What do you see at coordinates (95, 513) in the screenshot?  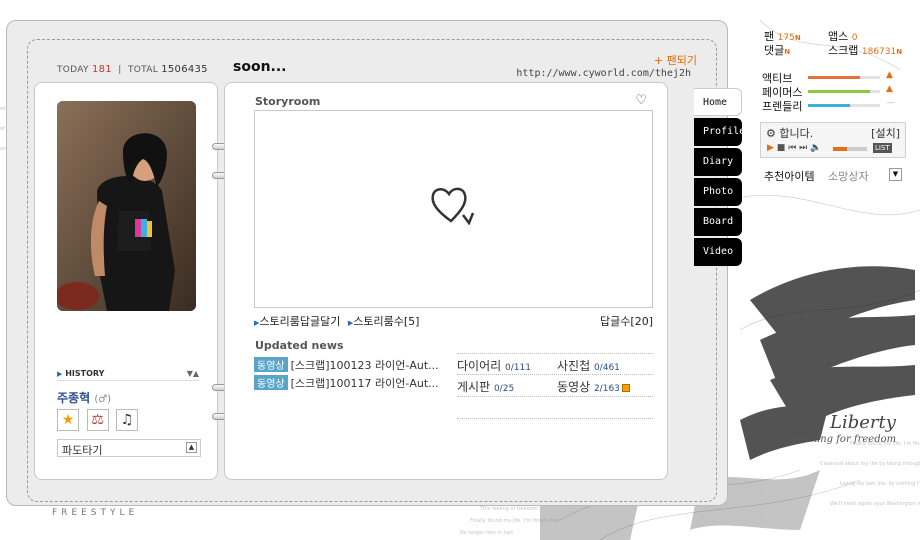 I see `skin-label: FREESTYLE` at bounding box center [95, 513].